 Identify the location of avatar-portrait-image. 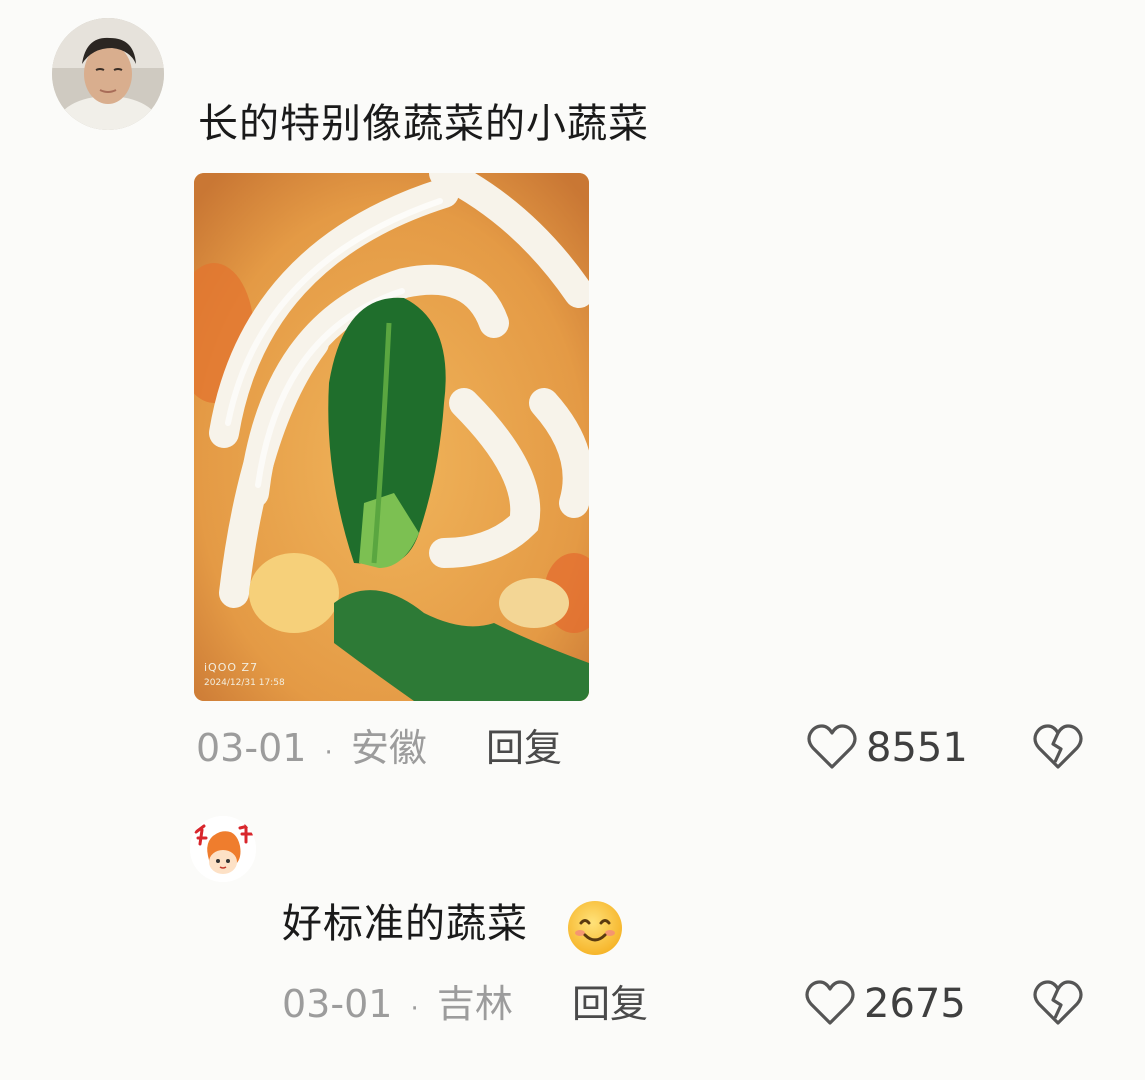
(108, 74).